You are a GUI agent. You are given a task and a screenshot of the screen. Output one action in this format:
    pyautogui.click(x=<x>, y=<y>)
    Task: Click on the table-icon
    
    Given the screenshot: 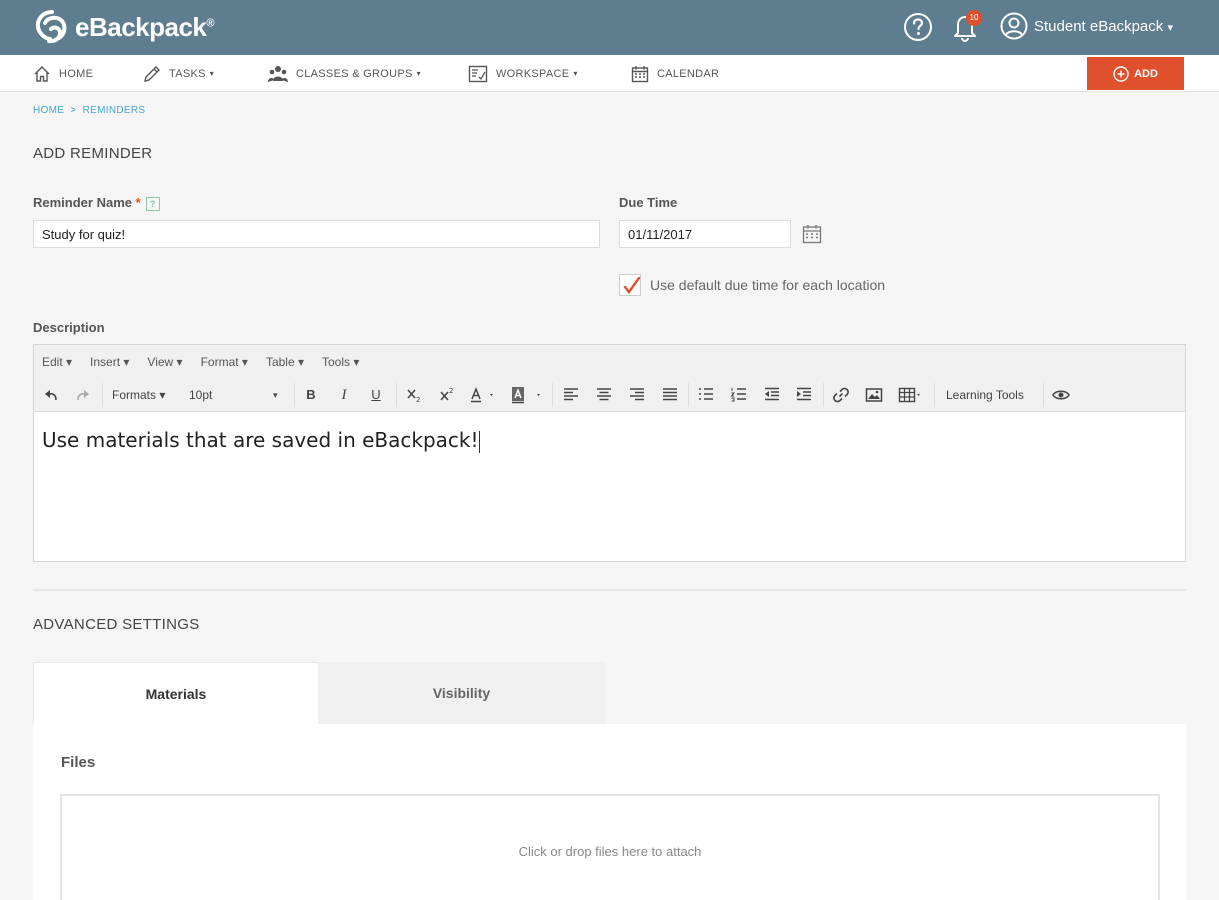 What is the action you would take?
    pyautogui.click(x=911, y=395)
    